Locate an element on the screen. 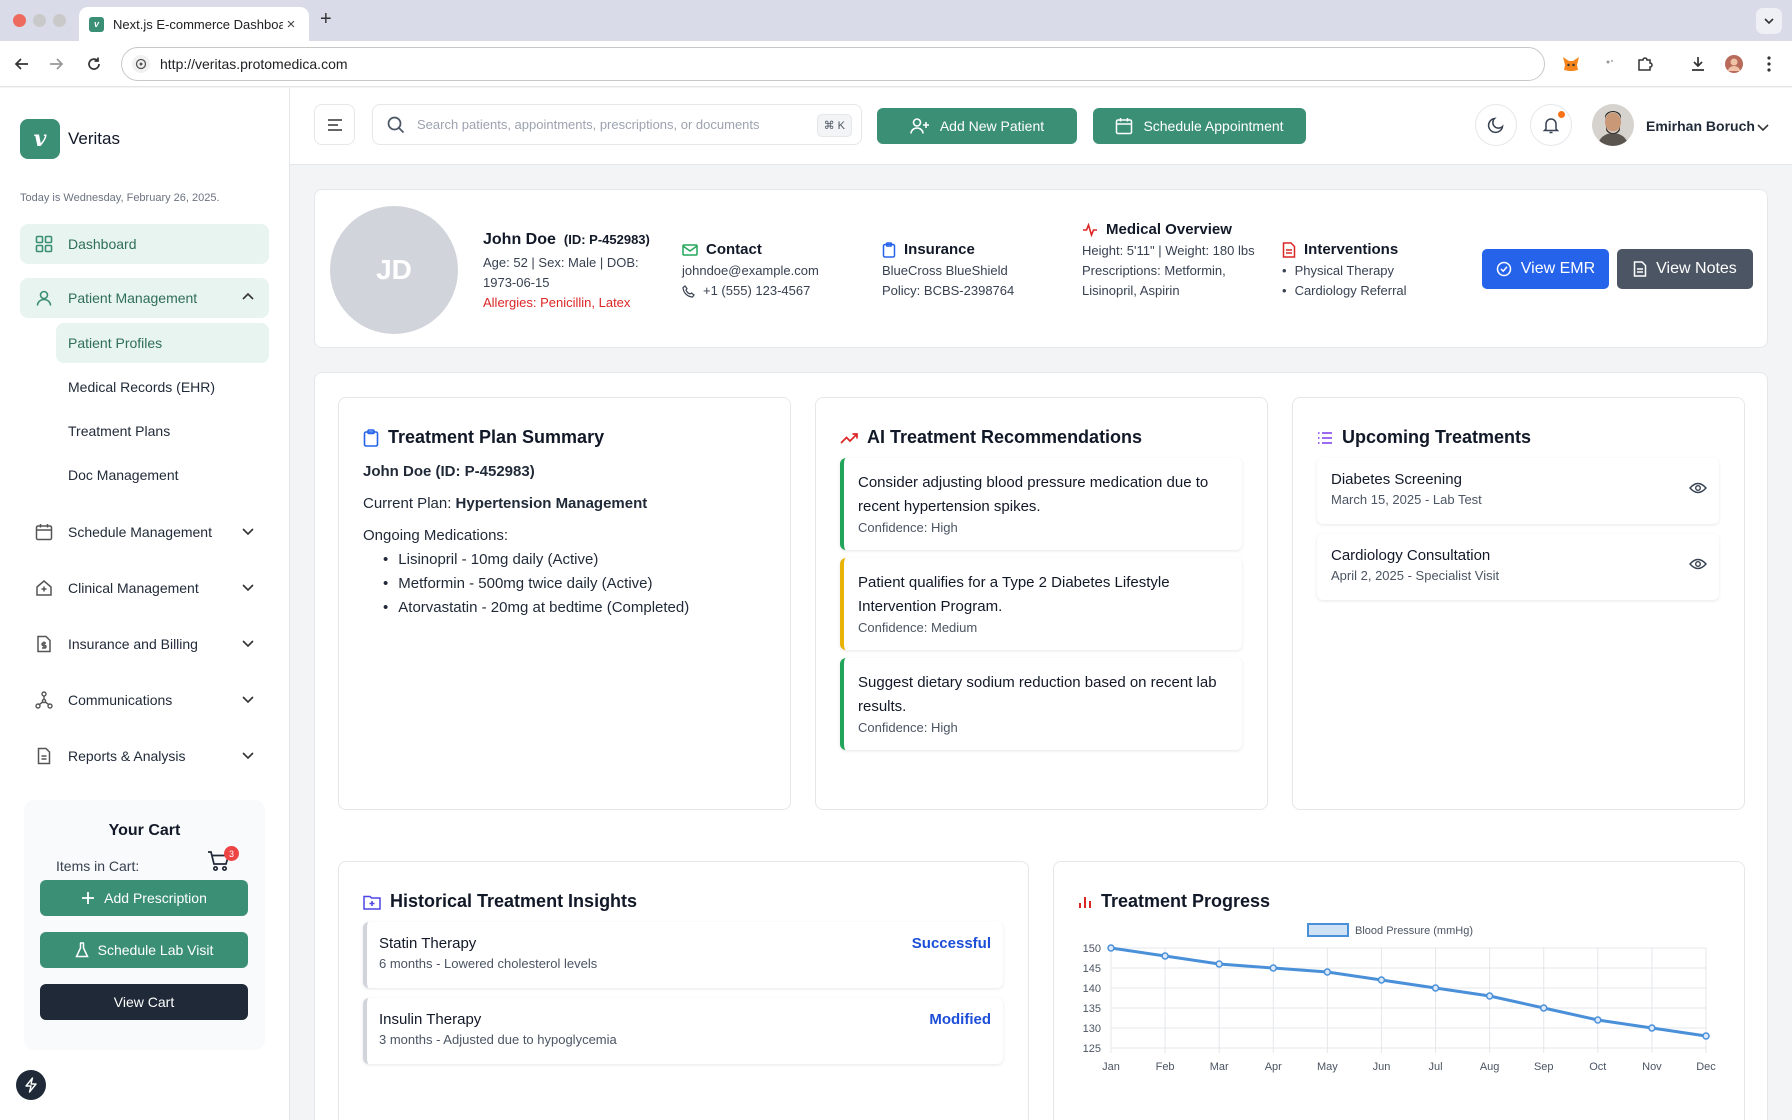 This screenshot has width=1792, height=1120. sidebar-subitem-label: Patient Profiles is located at coordinates (115, 343).